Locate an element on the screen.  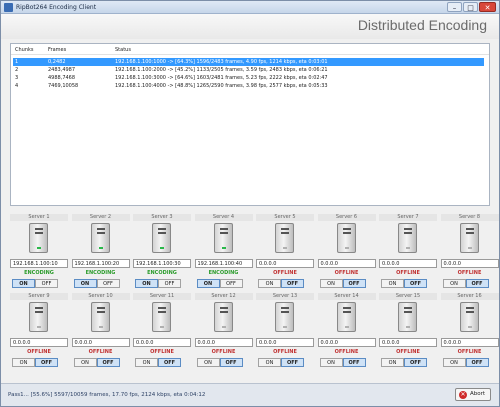
server-card: Server 1 192.168.1.100:10 ENCODING ON OFF is located at coordinates (39, 256).